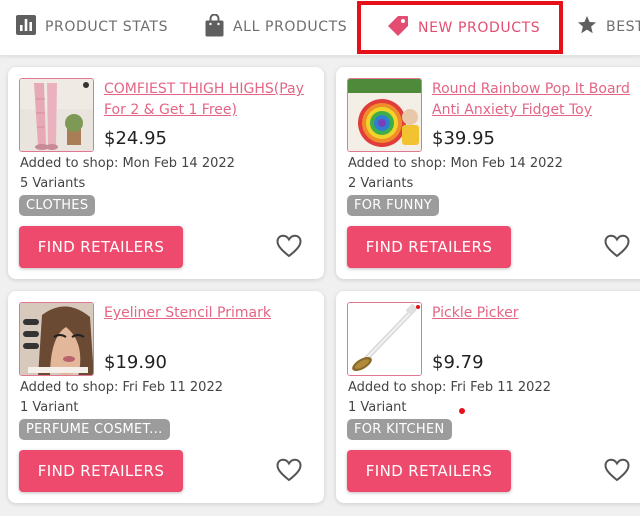 This screenshot has width=640, height=516. I want to click on tab-best: BEST, so click(608, 27).